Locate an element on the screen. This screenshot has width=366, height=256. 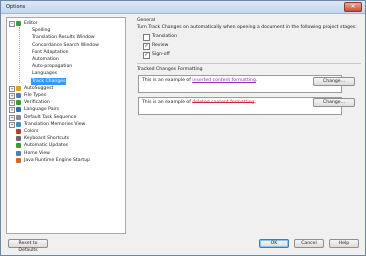
dialog-title: Options is located at coordinates (16, 7).